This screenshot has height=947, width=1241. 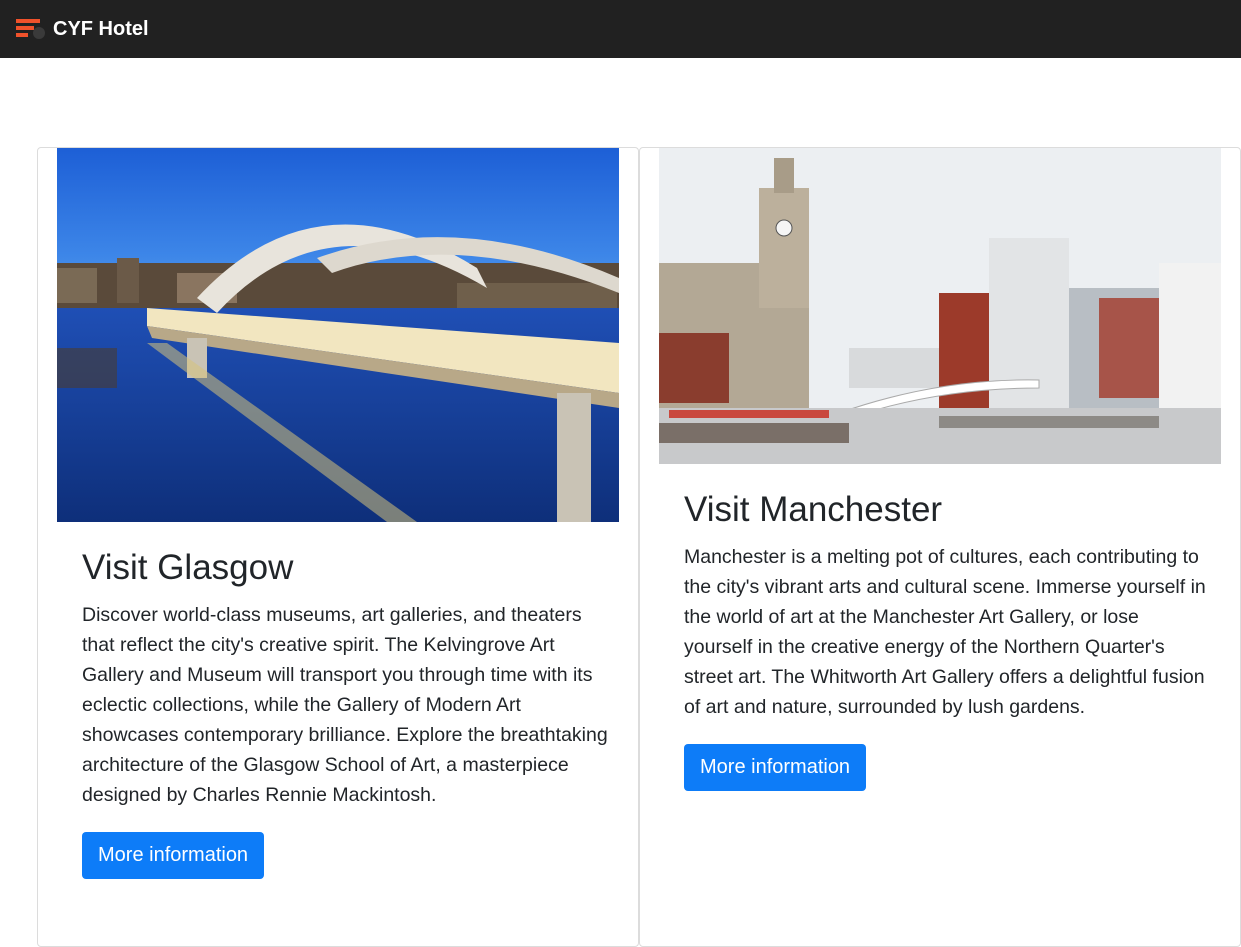 I want to click on cyf-logo-icon, so click(x=30, y=29).